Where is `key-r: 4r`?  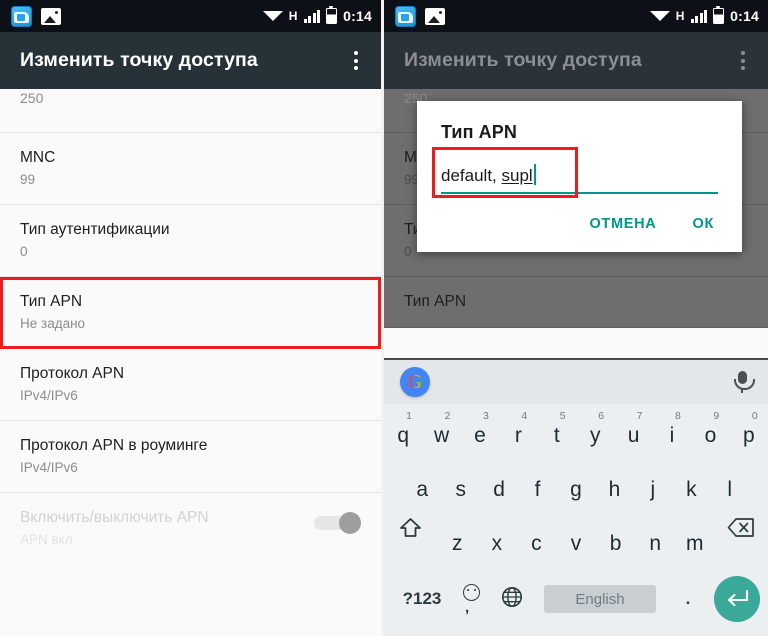
key-r: 4r is located at coordinates (518, 436).